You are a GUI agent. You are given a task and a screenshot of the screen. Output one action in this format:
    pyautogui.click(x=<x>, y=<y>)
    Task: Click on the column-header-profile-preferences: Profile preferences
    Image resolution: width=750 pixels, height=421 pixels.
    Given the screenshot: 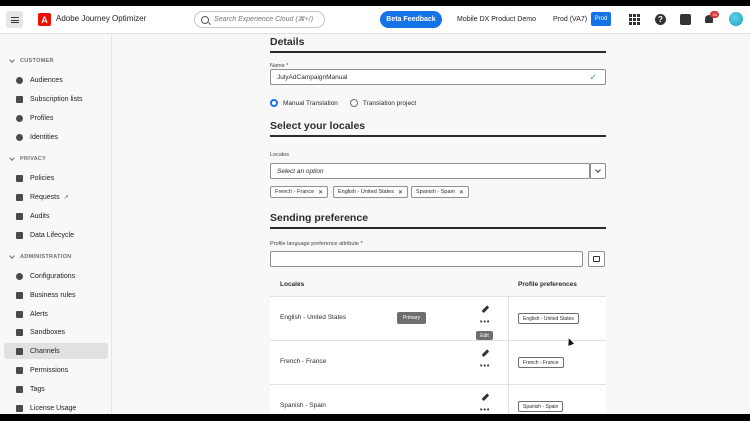 What is the action you would take?
    pyautogui.click(x=547, y=284)
    